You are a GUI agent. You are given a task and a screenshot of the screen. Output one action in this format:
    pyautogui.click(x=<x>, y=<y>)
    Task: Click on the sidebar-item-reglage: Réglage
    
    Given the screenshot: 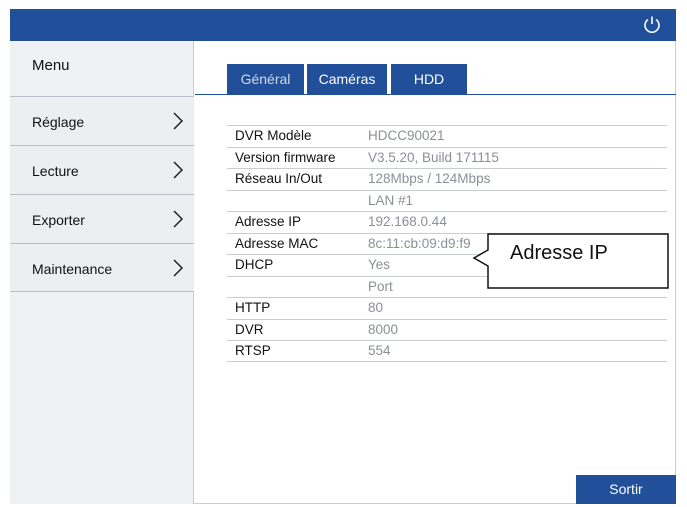 What is the action you would take?
    pyautogui.click(x=102, y=120)
    